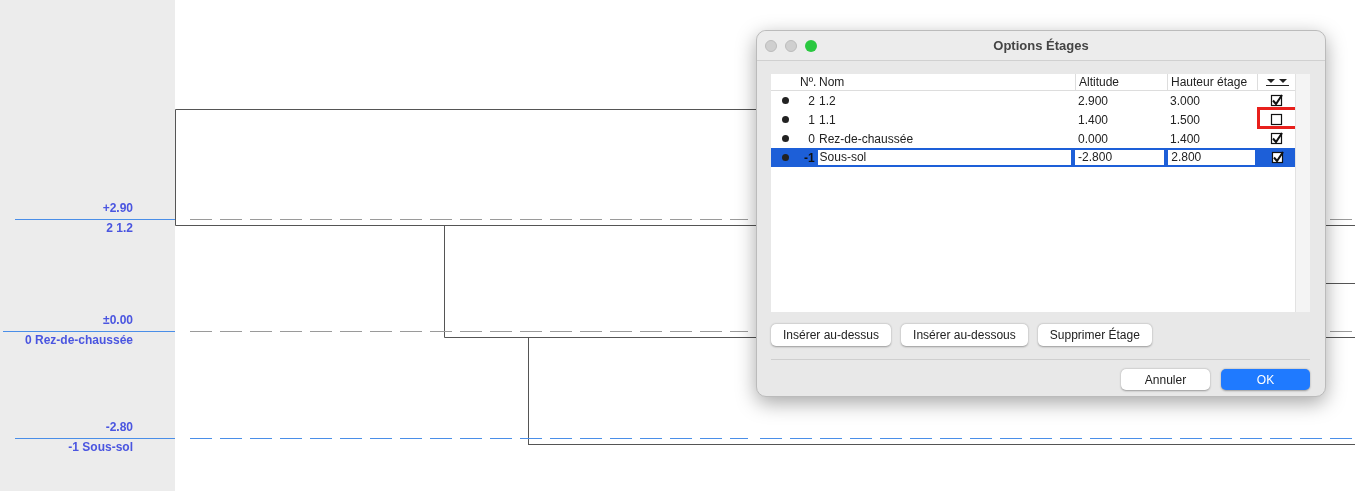  I want to click on column-header: Nom, so click(946, 82).